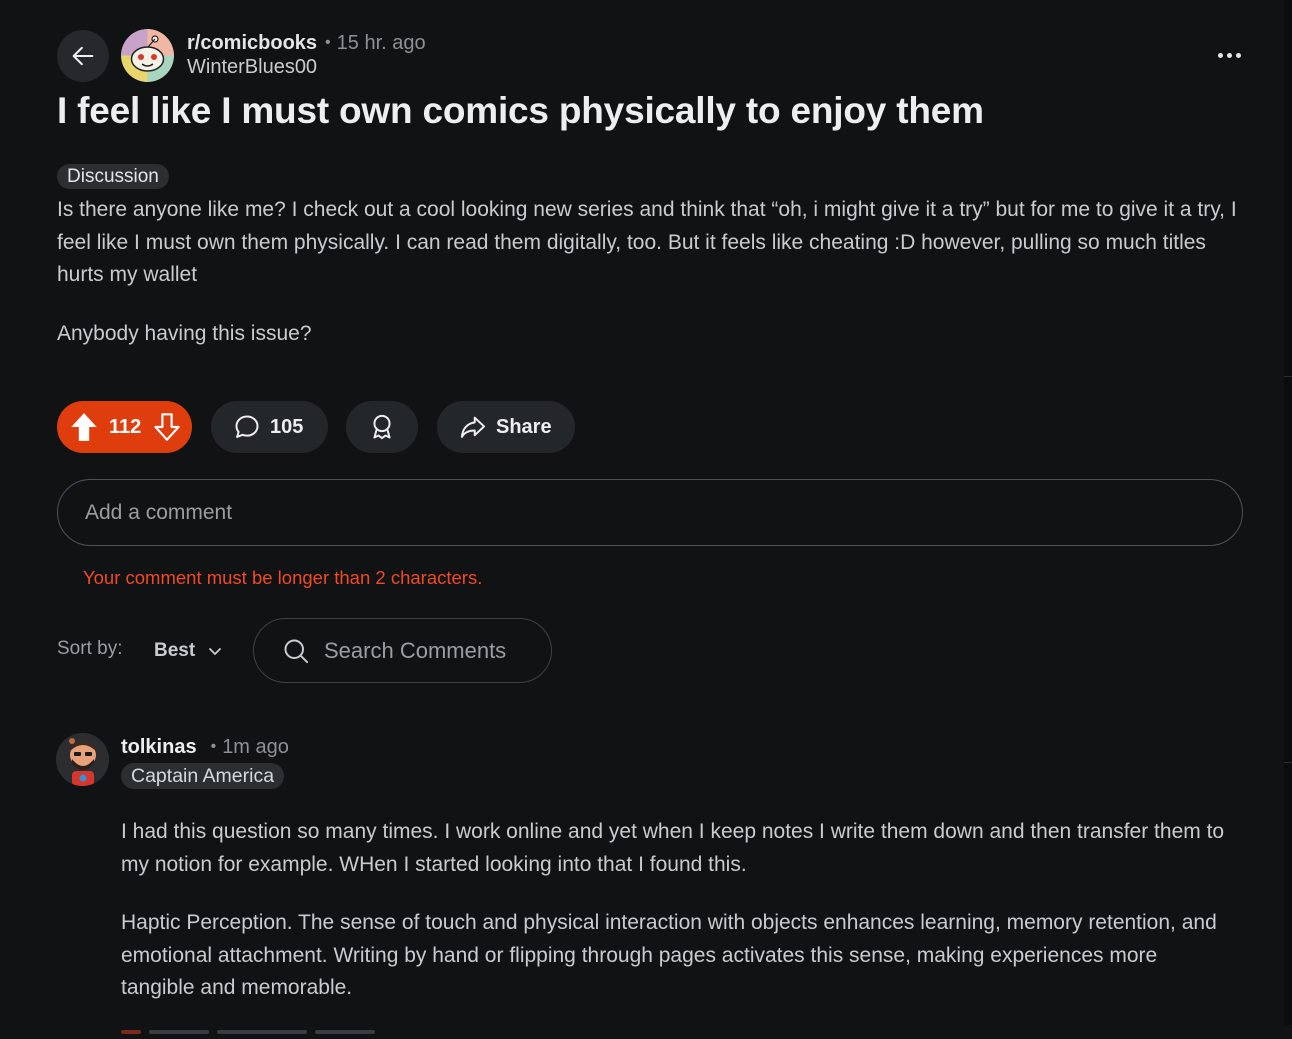 The width and height of the screenshot is (1292, 1039). Describe the element at coordinates (184, 333) in the screenshot. I see `post-body-paragraph: Anybody having this issue?` at that location.